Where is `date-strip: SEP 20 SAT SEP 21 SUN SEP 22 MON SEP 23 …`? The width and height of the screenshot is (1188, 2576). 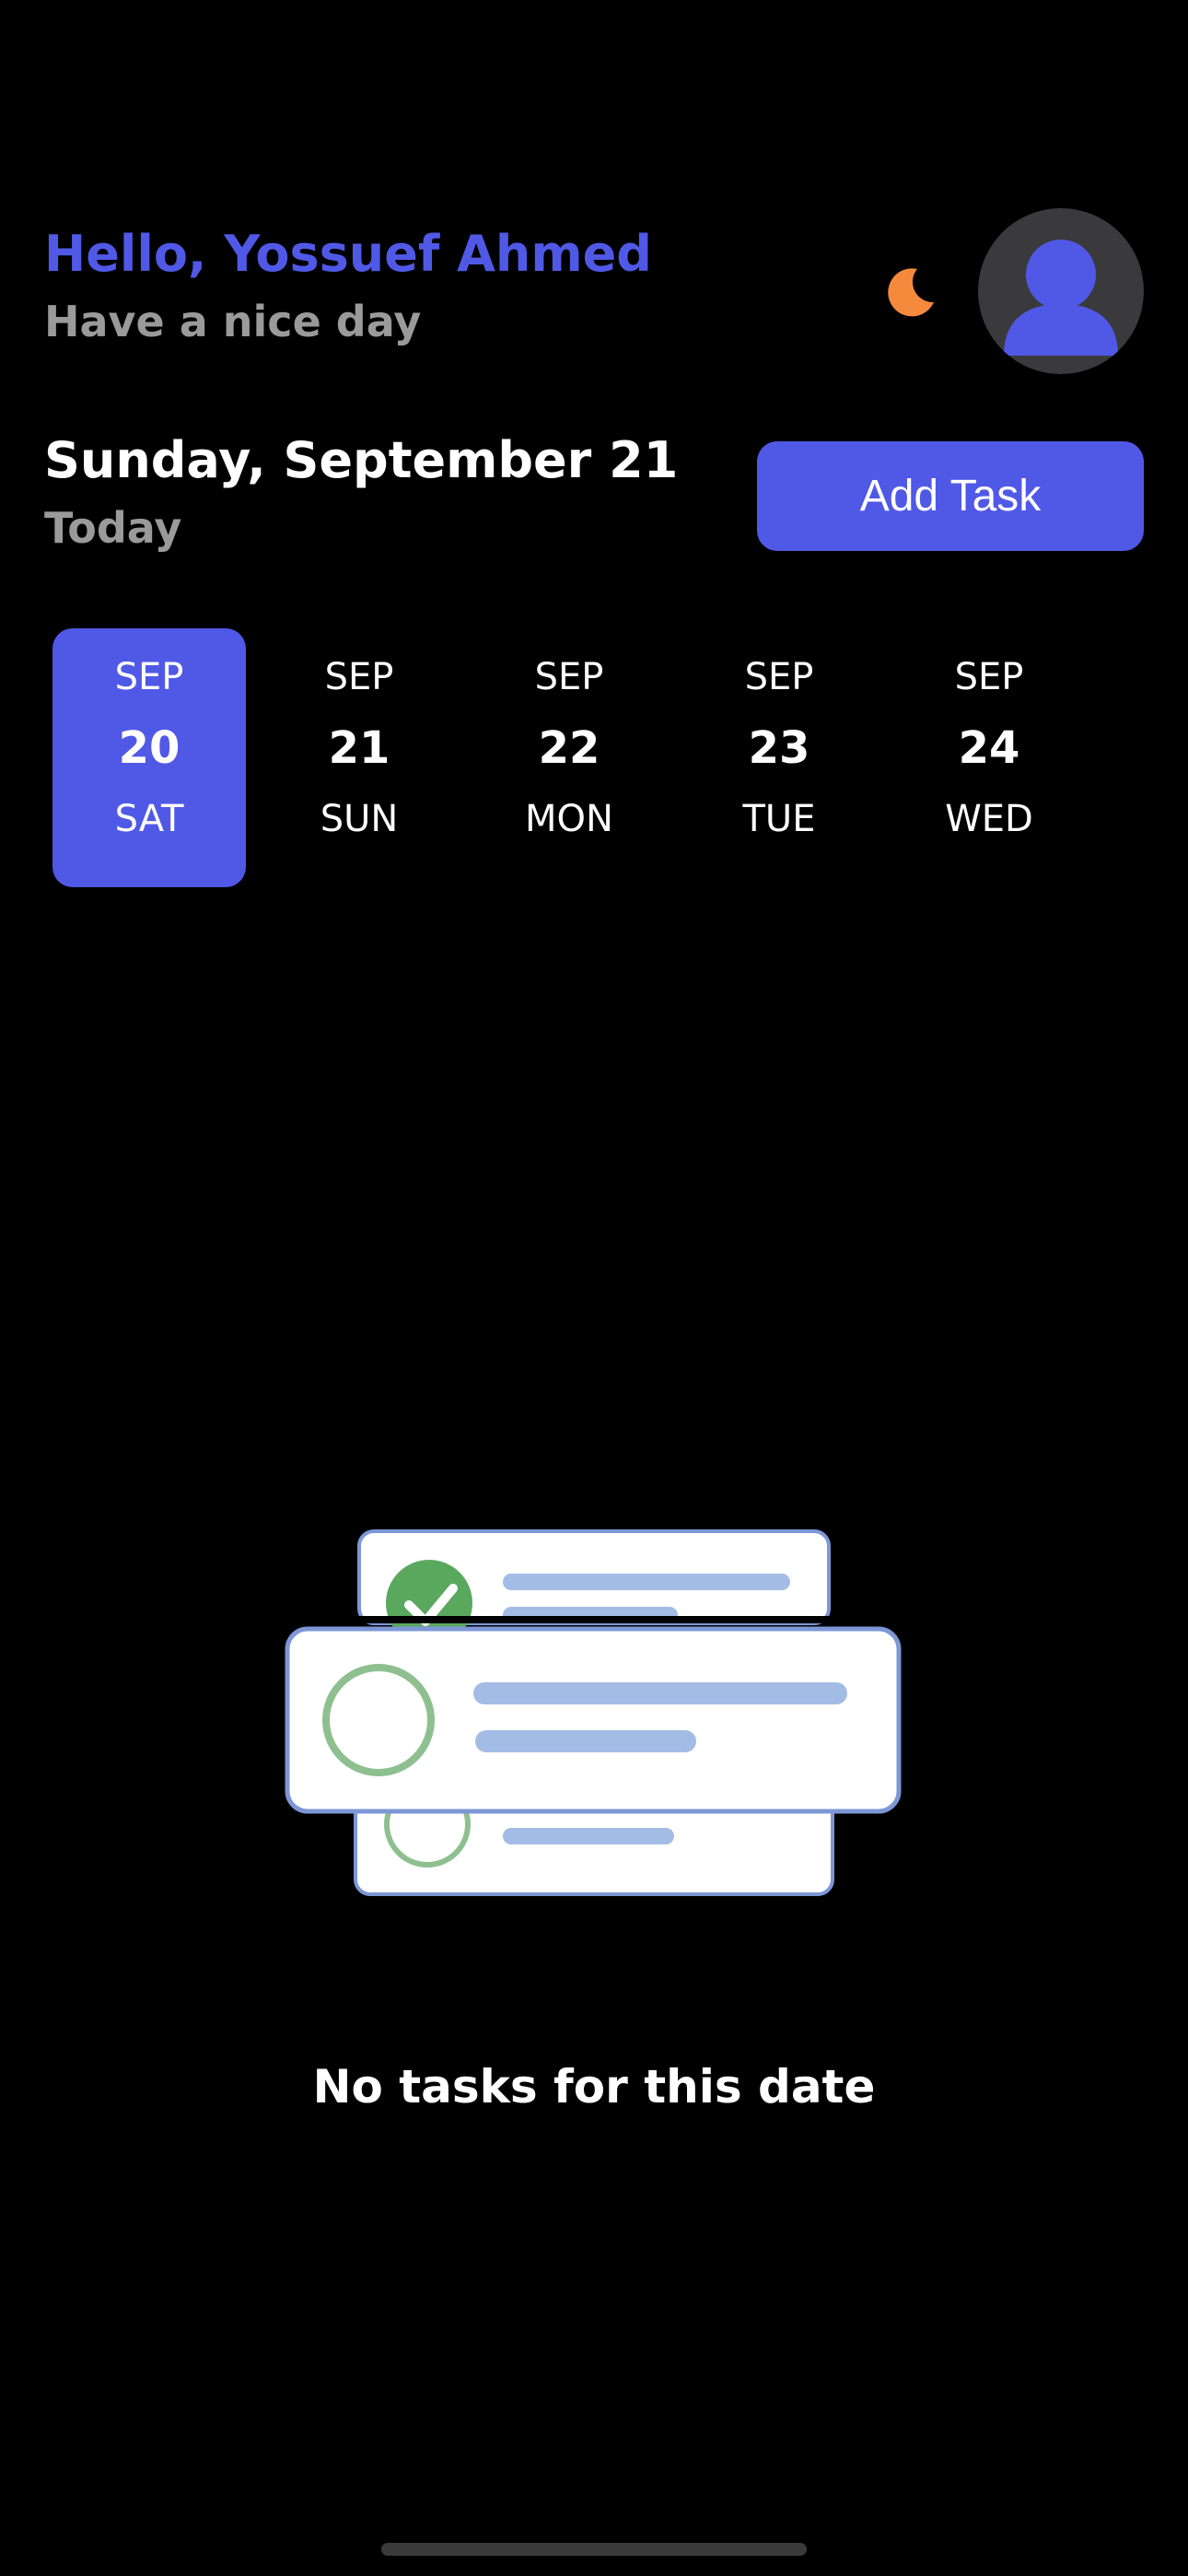
date-strip: SEP 20 SAT SEP 21 SUN SEP 22 MON SEP 23 … is located at coordinates (577, 757).